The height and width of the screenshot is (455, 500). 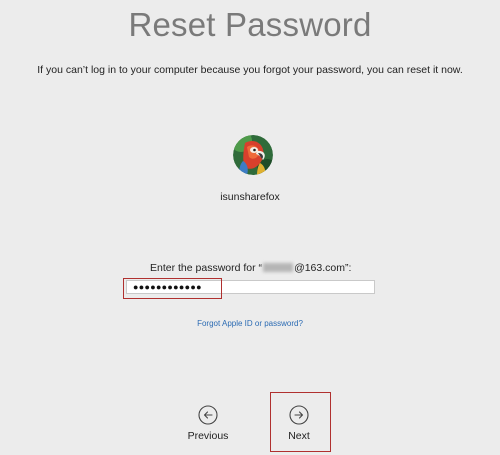 What do you see at coordinates (323, 268) in the screenshot?
I see `password-prompt-suffix: @163.com”:` at bounding box center [323, 268].